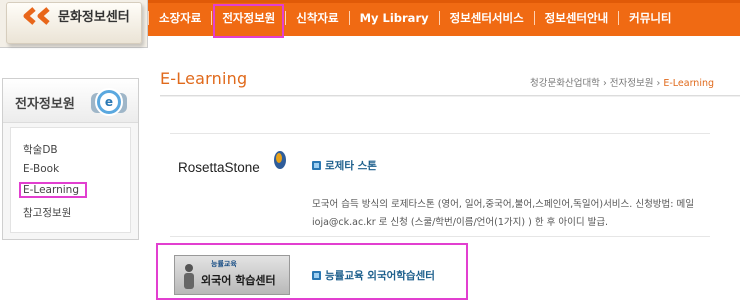 The height and width of the screenshot is (304, 740). I want to click on sidebar-item-academic-db: 학술DB, so click(40, 149).